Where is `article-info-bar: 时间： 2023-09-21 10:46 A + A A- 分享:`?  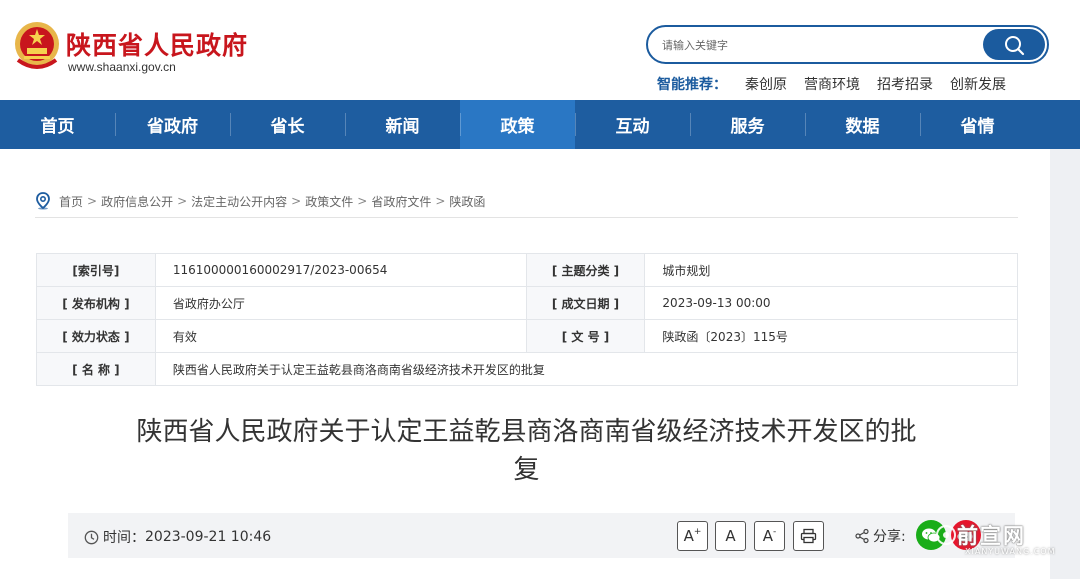 article-info-bar: 时间： 2023-09-21 10:46 A + A A- 分享: is located at coordinates (541, 535).